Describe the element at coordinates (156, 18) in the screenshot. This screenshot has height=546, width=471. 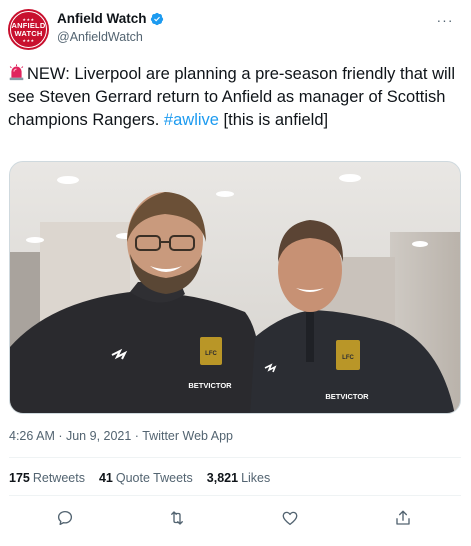
I see `verified-badge-icon` at that location.